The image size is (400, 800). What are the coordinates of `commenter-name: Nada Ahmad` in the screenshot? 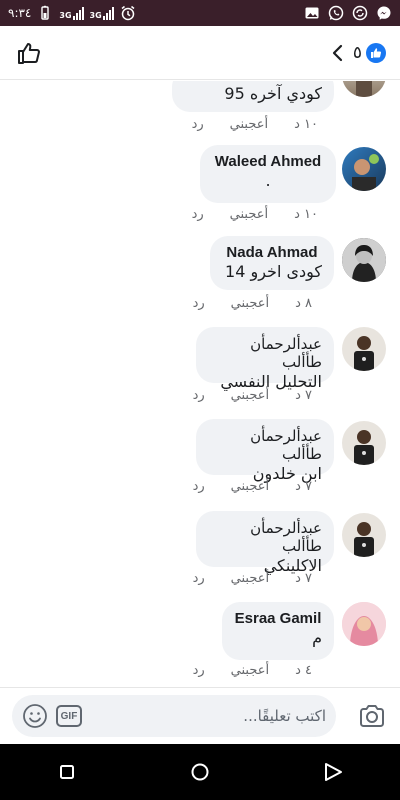 It's located at (272, 252).